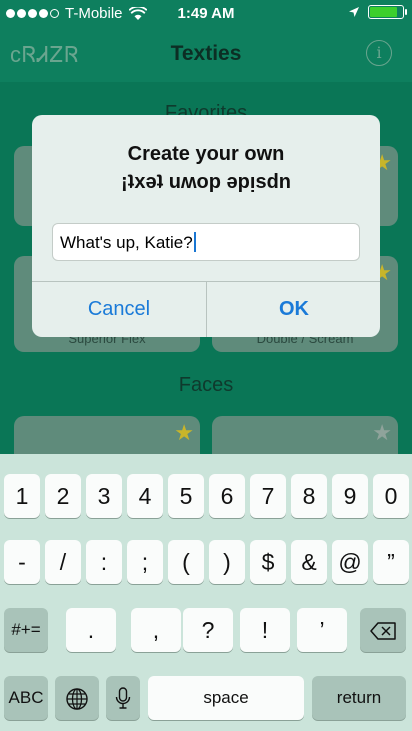 Image resolution: width=412 pixels, height=731 pixels. I want to click on delete-key, so click(383, 630).